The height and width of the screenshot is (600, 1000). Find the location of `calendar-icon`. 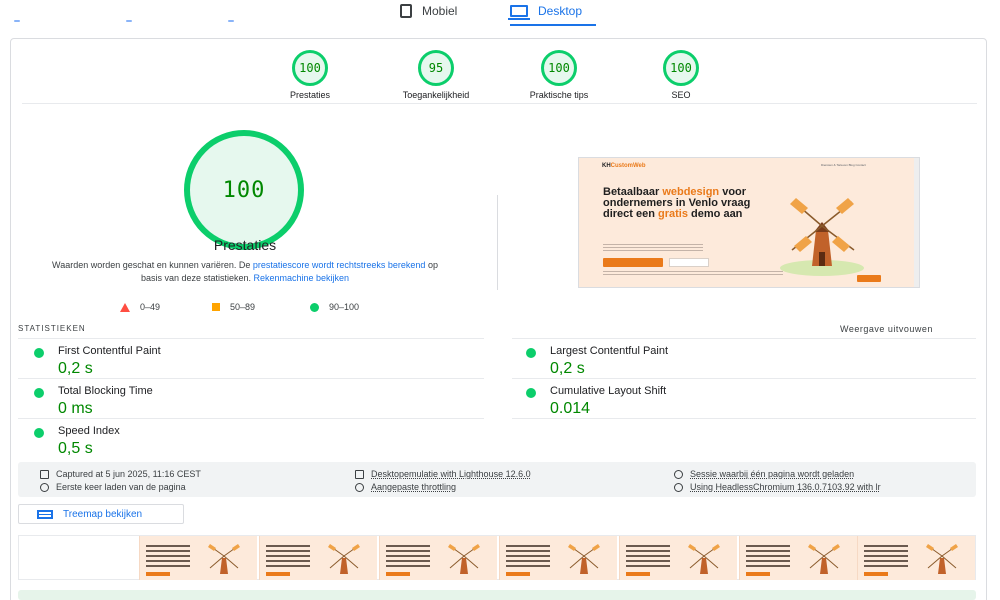

calendar-icon is located at coordinates (44, 474).